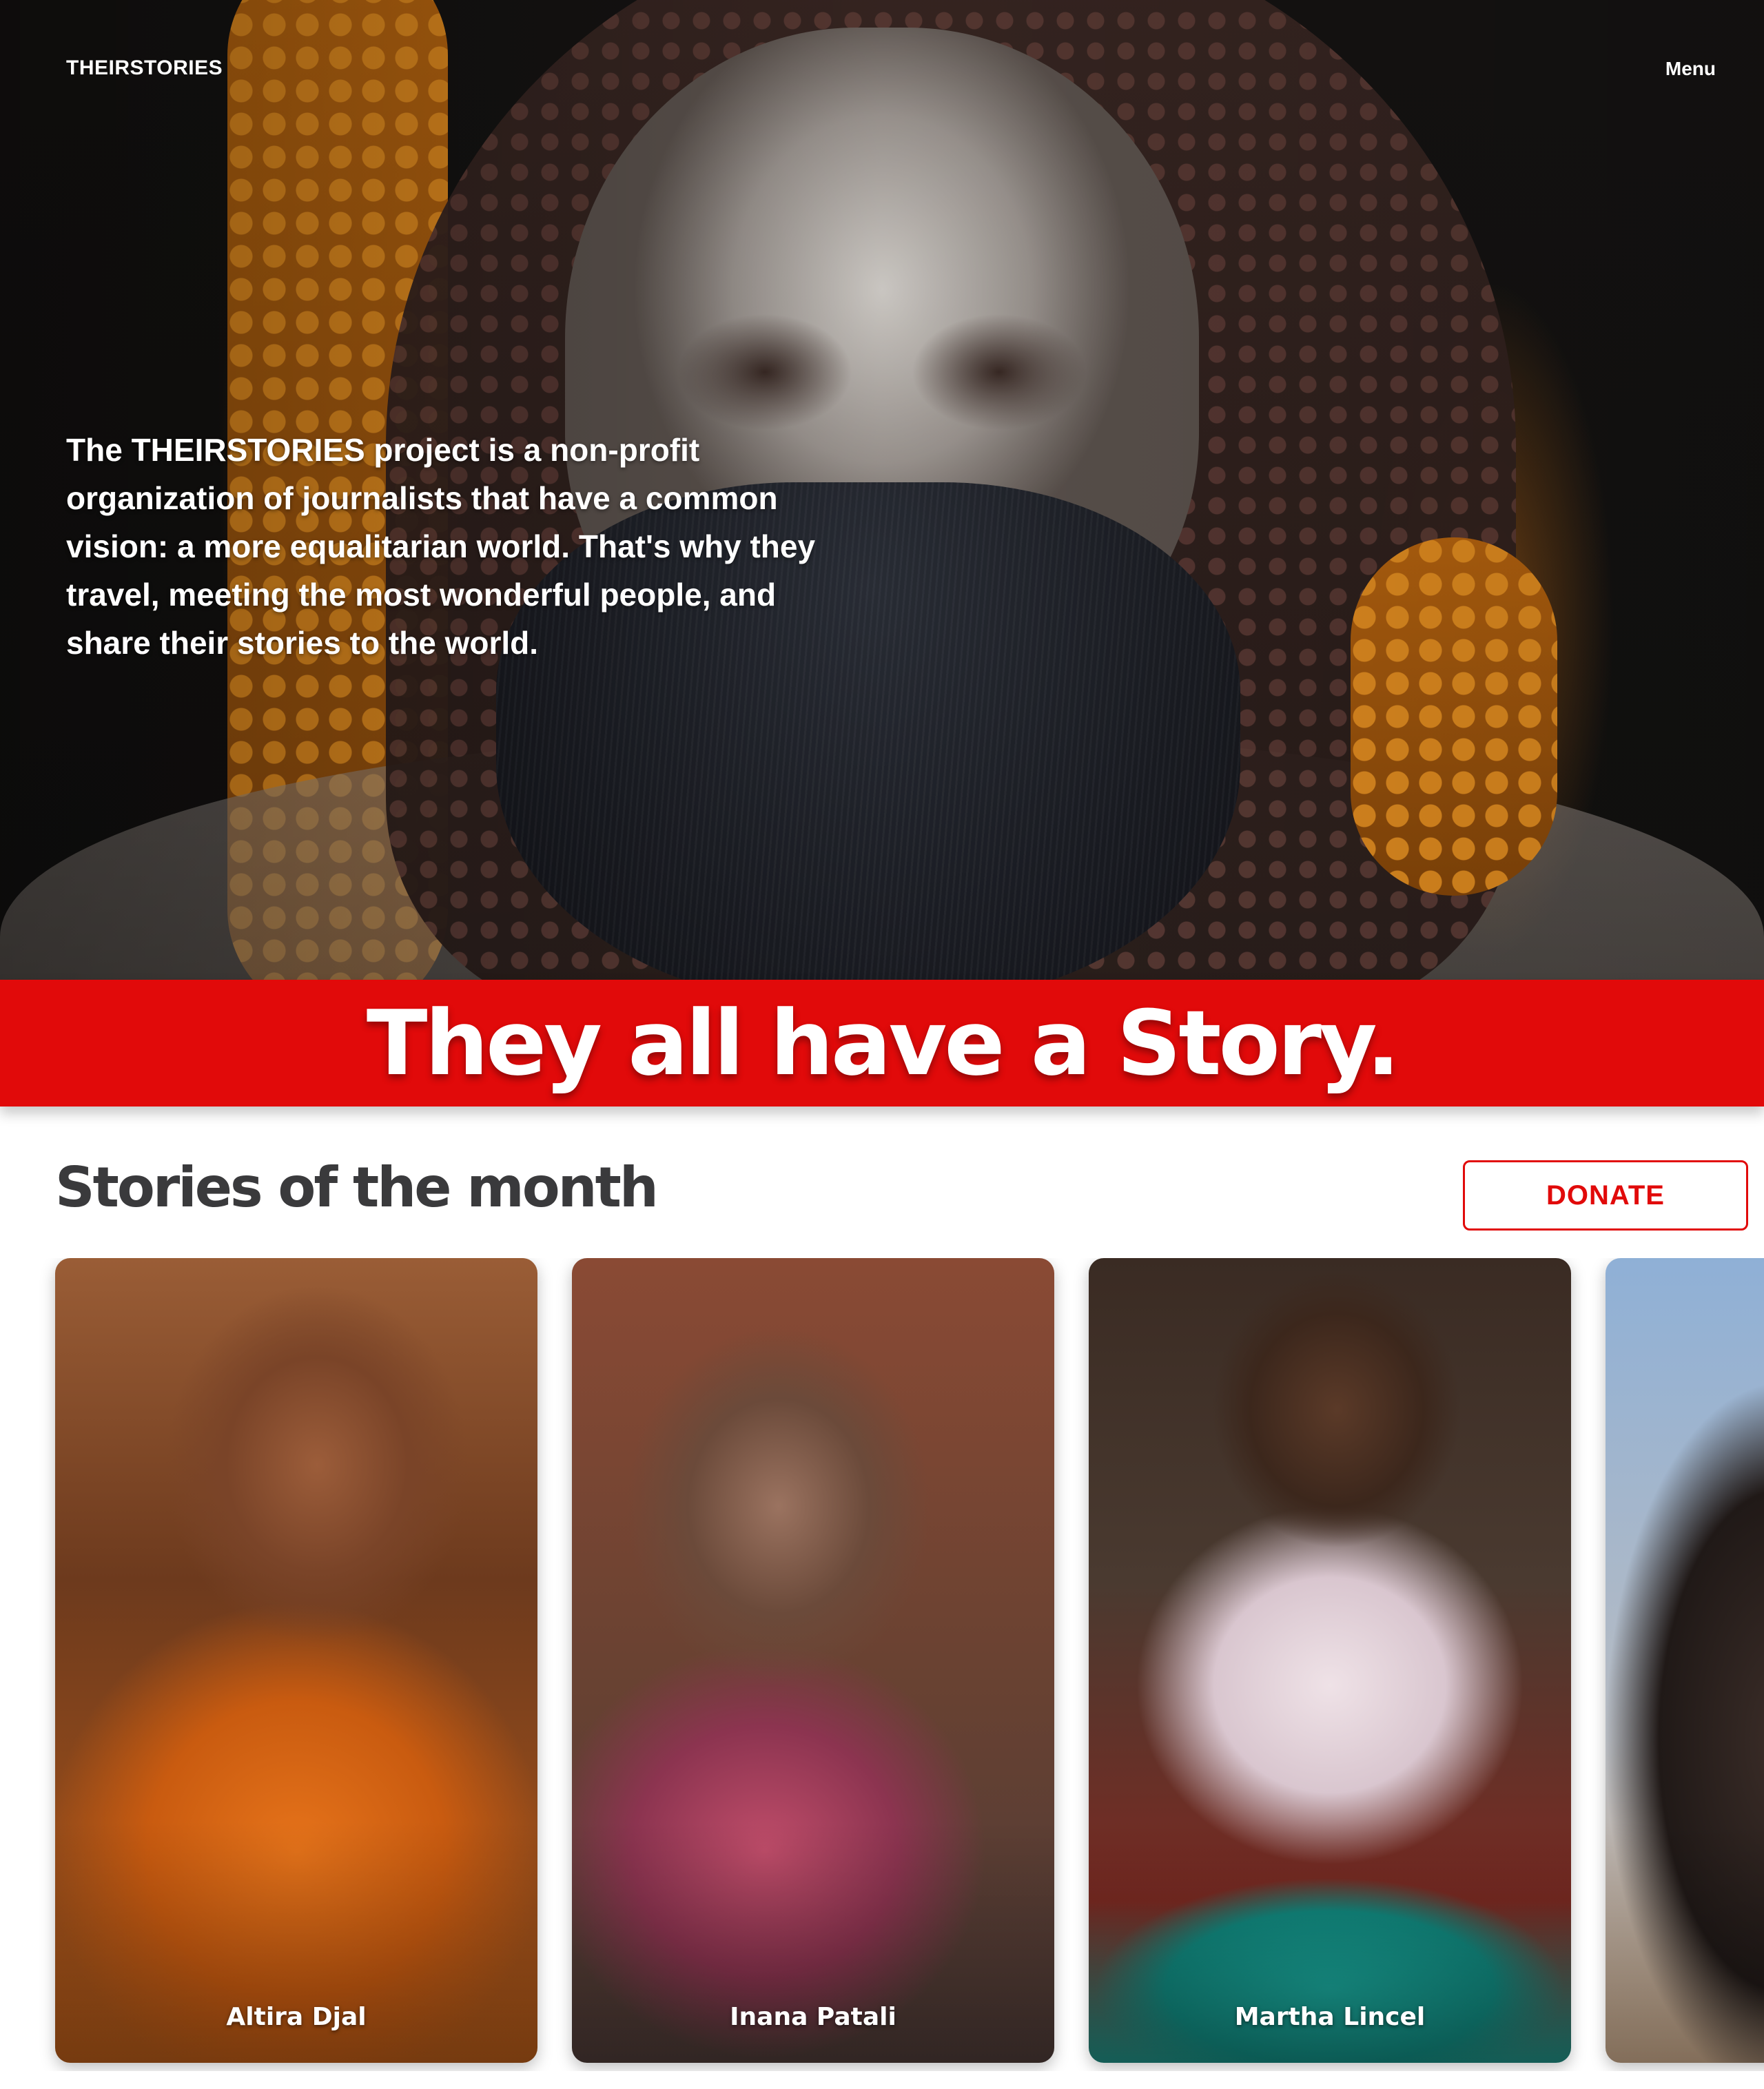  Describe the element at coordinates (99, 450) in the screenshot. I see `intro-prefix: The` at that location.